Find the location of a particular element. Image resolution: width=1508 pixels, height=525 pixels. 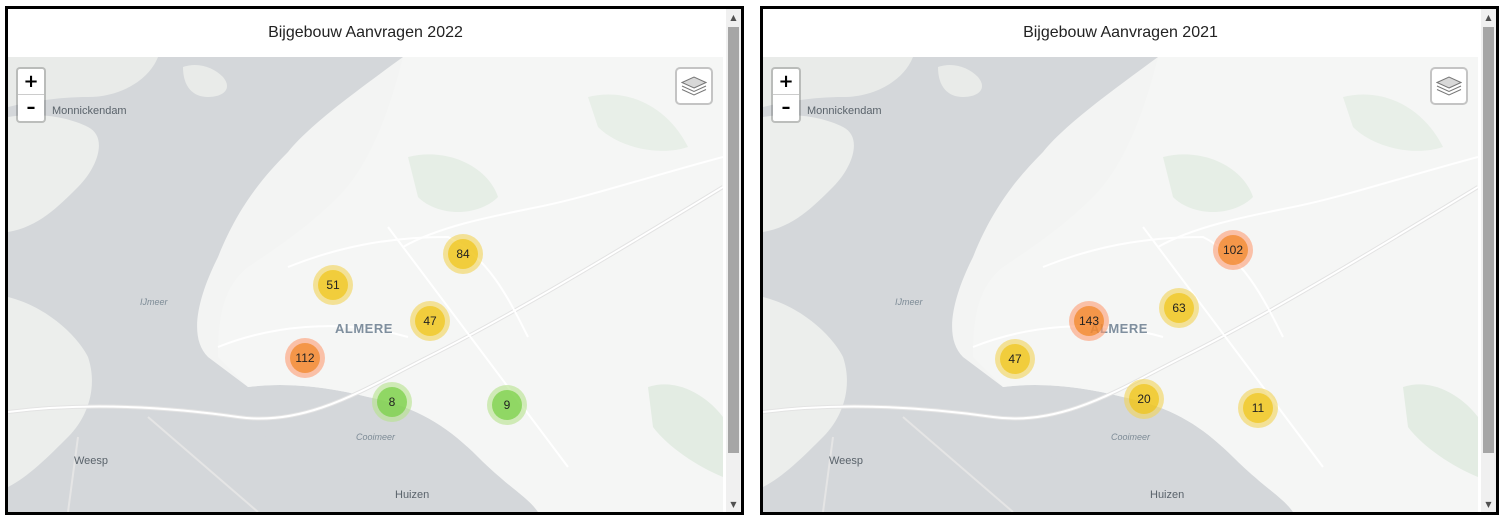

map-title: Bijgebouw Aanvragen 2022 is located at coordinates (365, 33).